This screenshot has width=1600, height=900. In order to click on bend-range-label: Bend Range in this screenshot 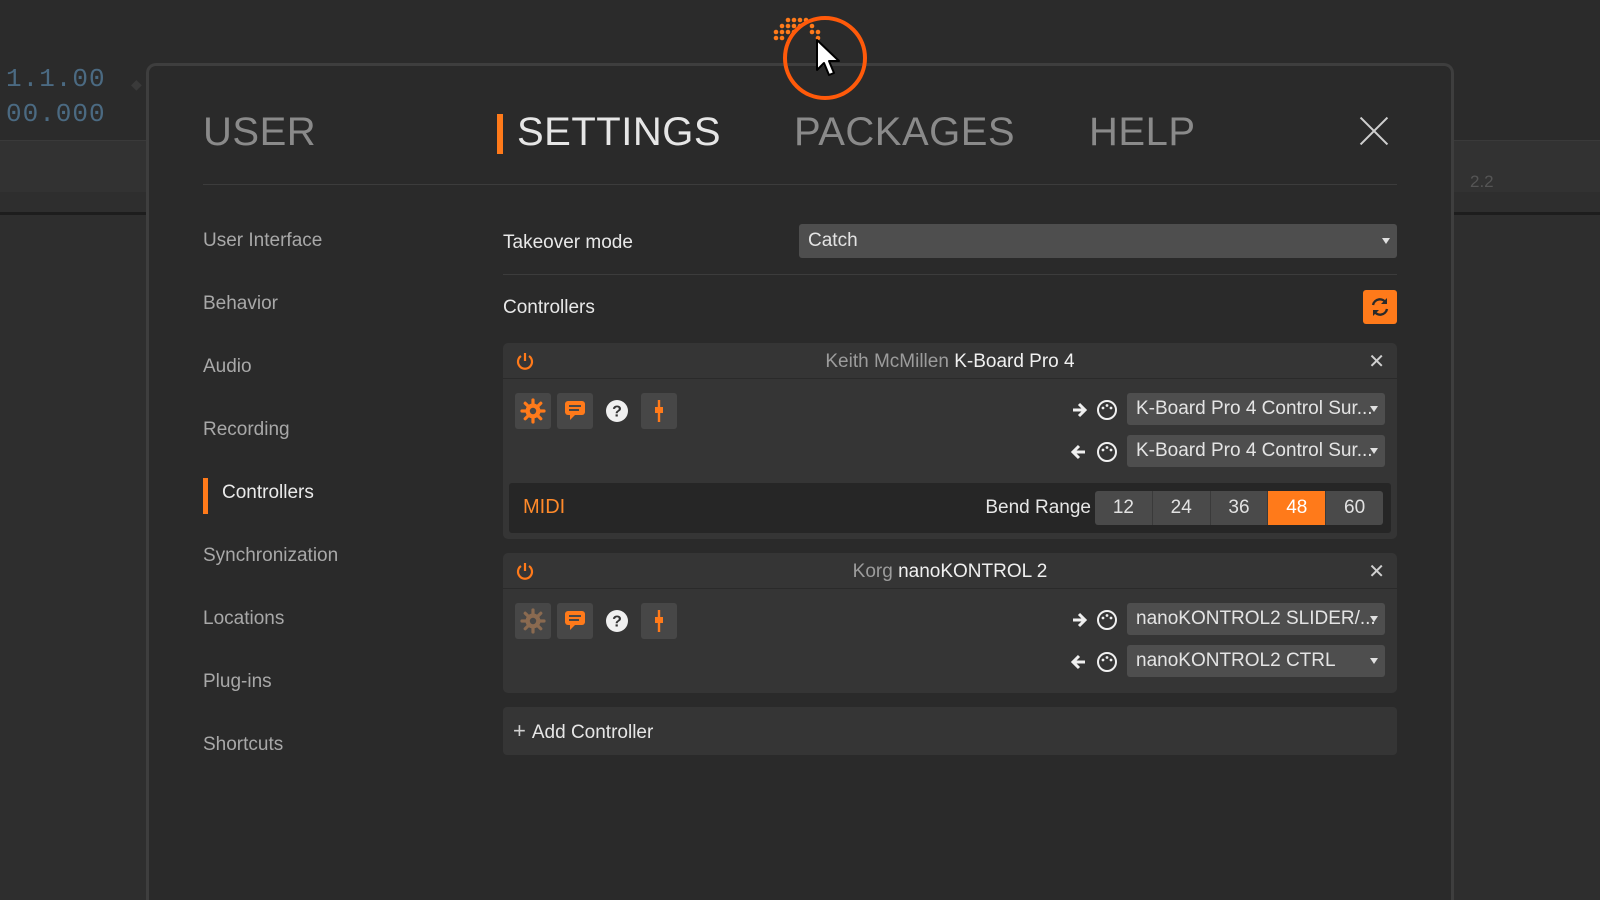, I will do `click(1038, 507)`.